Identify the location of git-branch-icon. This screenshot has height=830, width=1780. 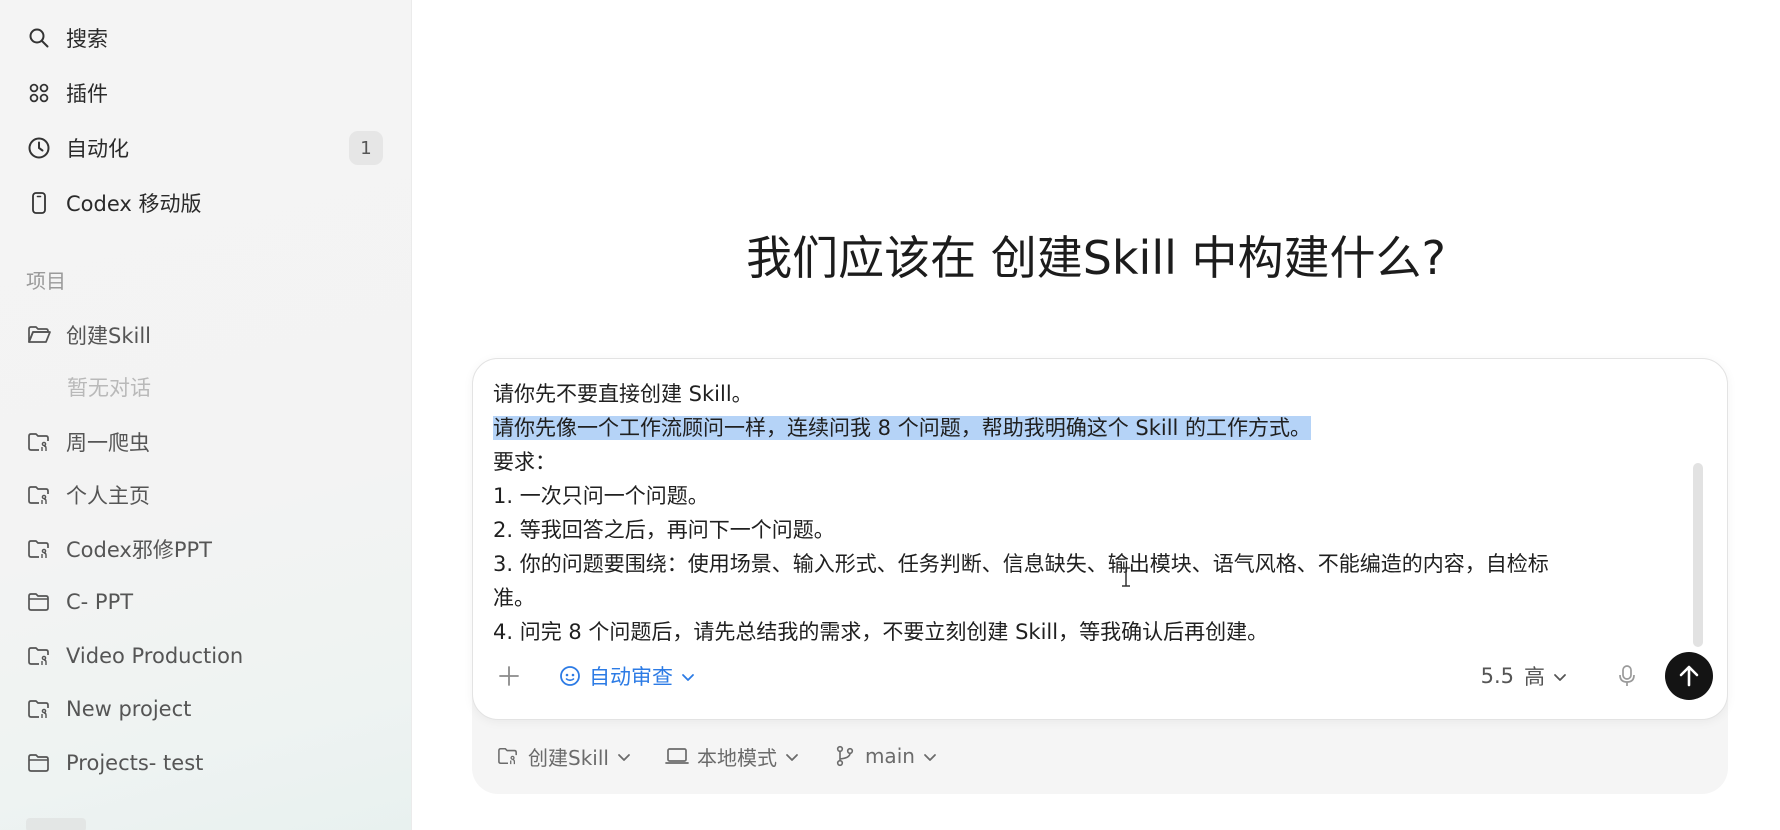
(845, 756).